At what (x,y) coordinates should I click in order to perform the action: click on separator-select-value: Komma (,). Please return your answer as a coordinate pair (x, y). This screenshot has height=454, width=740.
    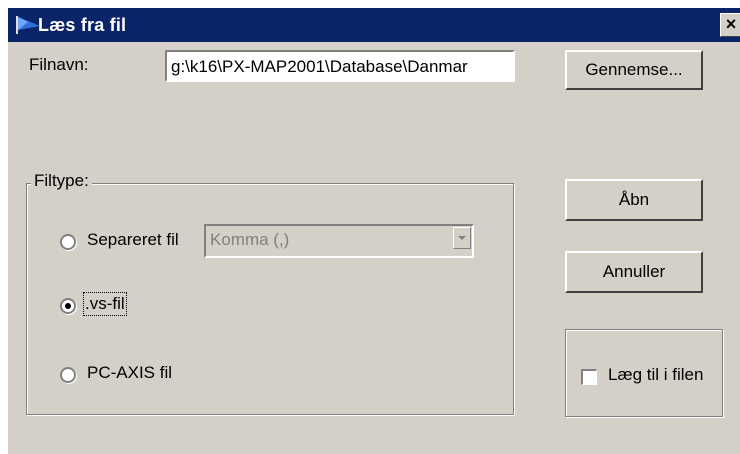
    Looking at the image, I should click on (250, 239).